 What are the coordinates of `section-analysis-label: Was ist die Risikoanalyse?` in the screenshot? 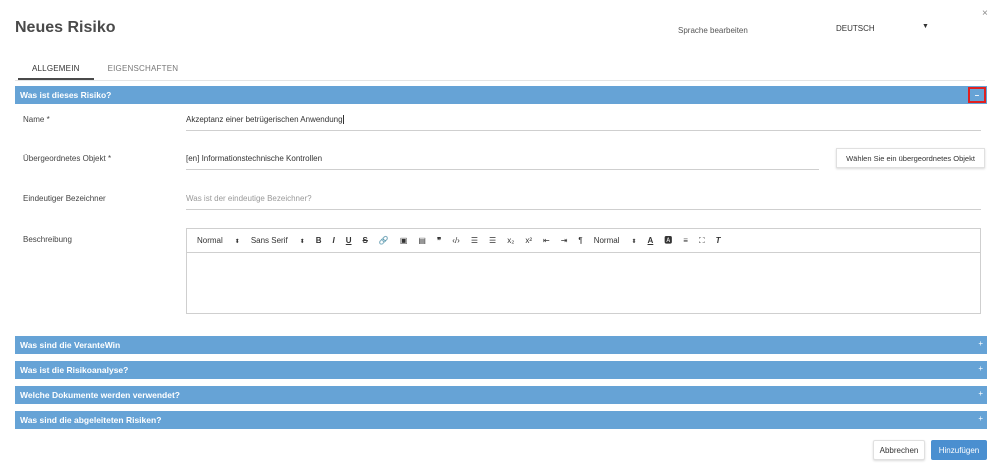 It's located at (74, 370).